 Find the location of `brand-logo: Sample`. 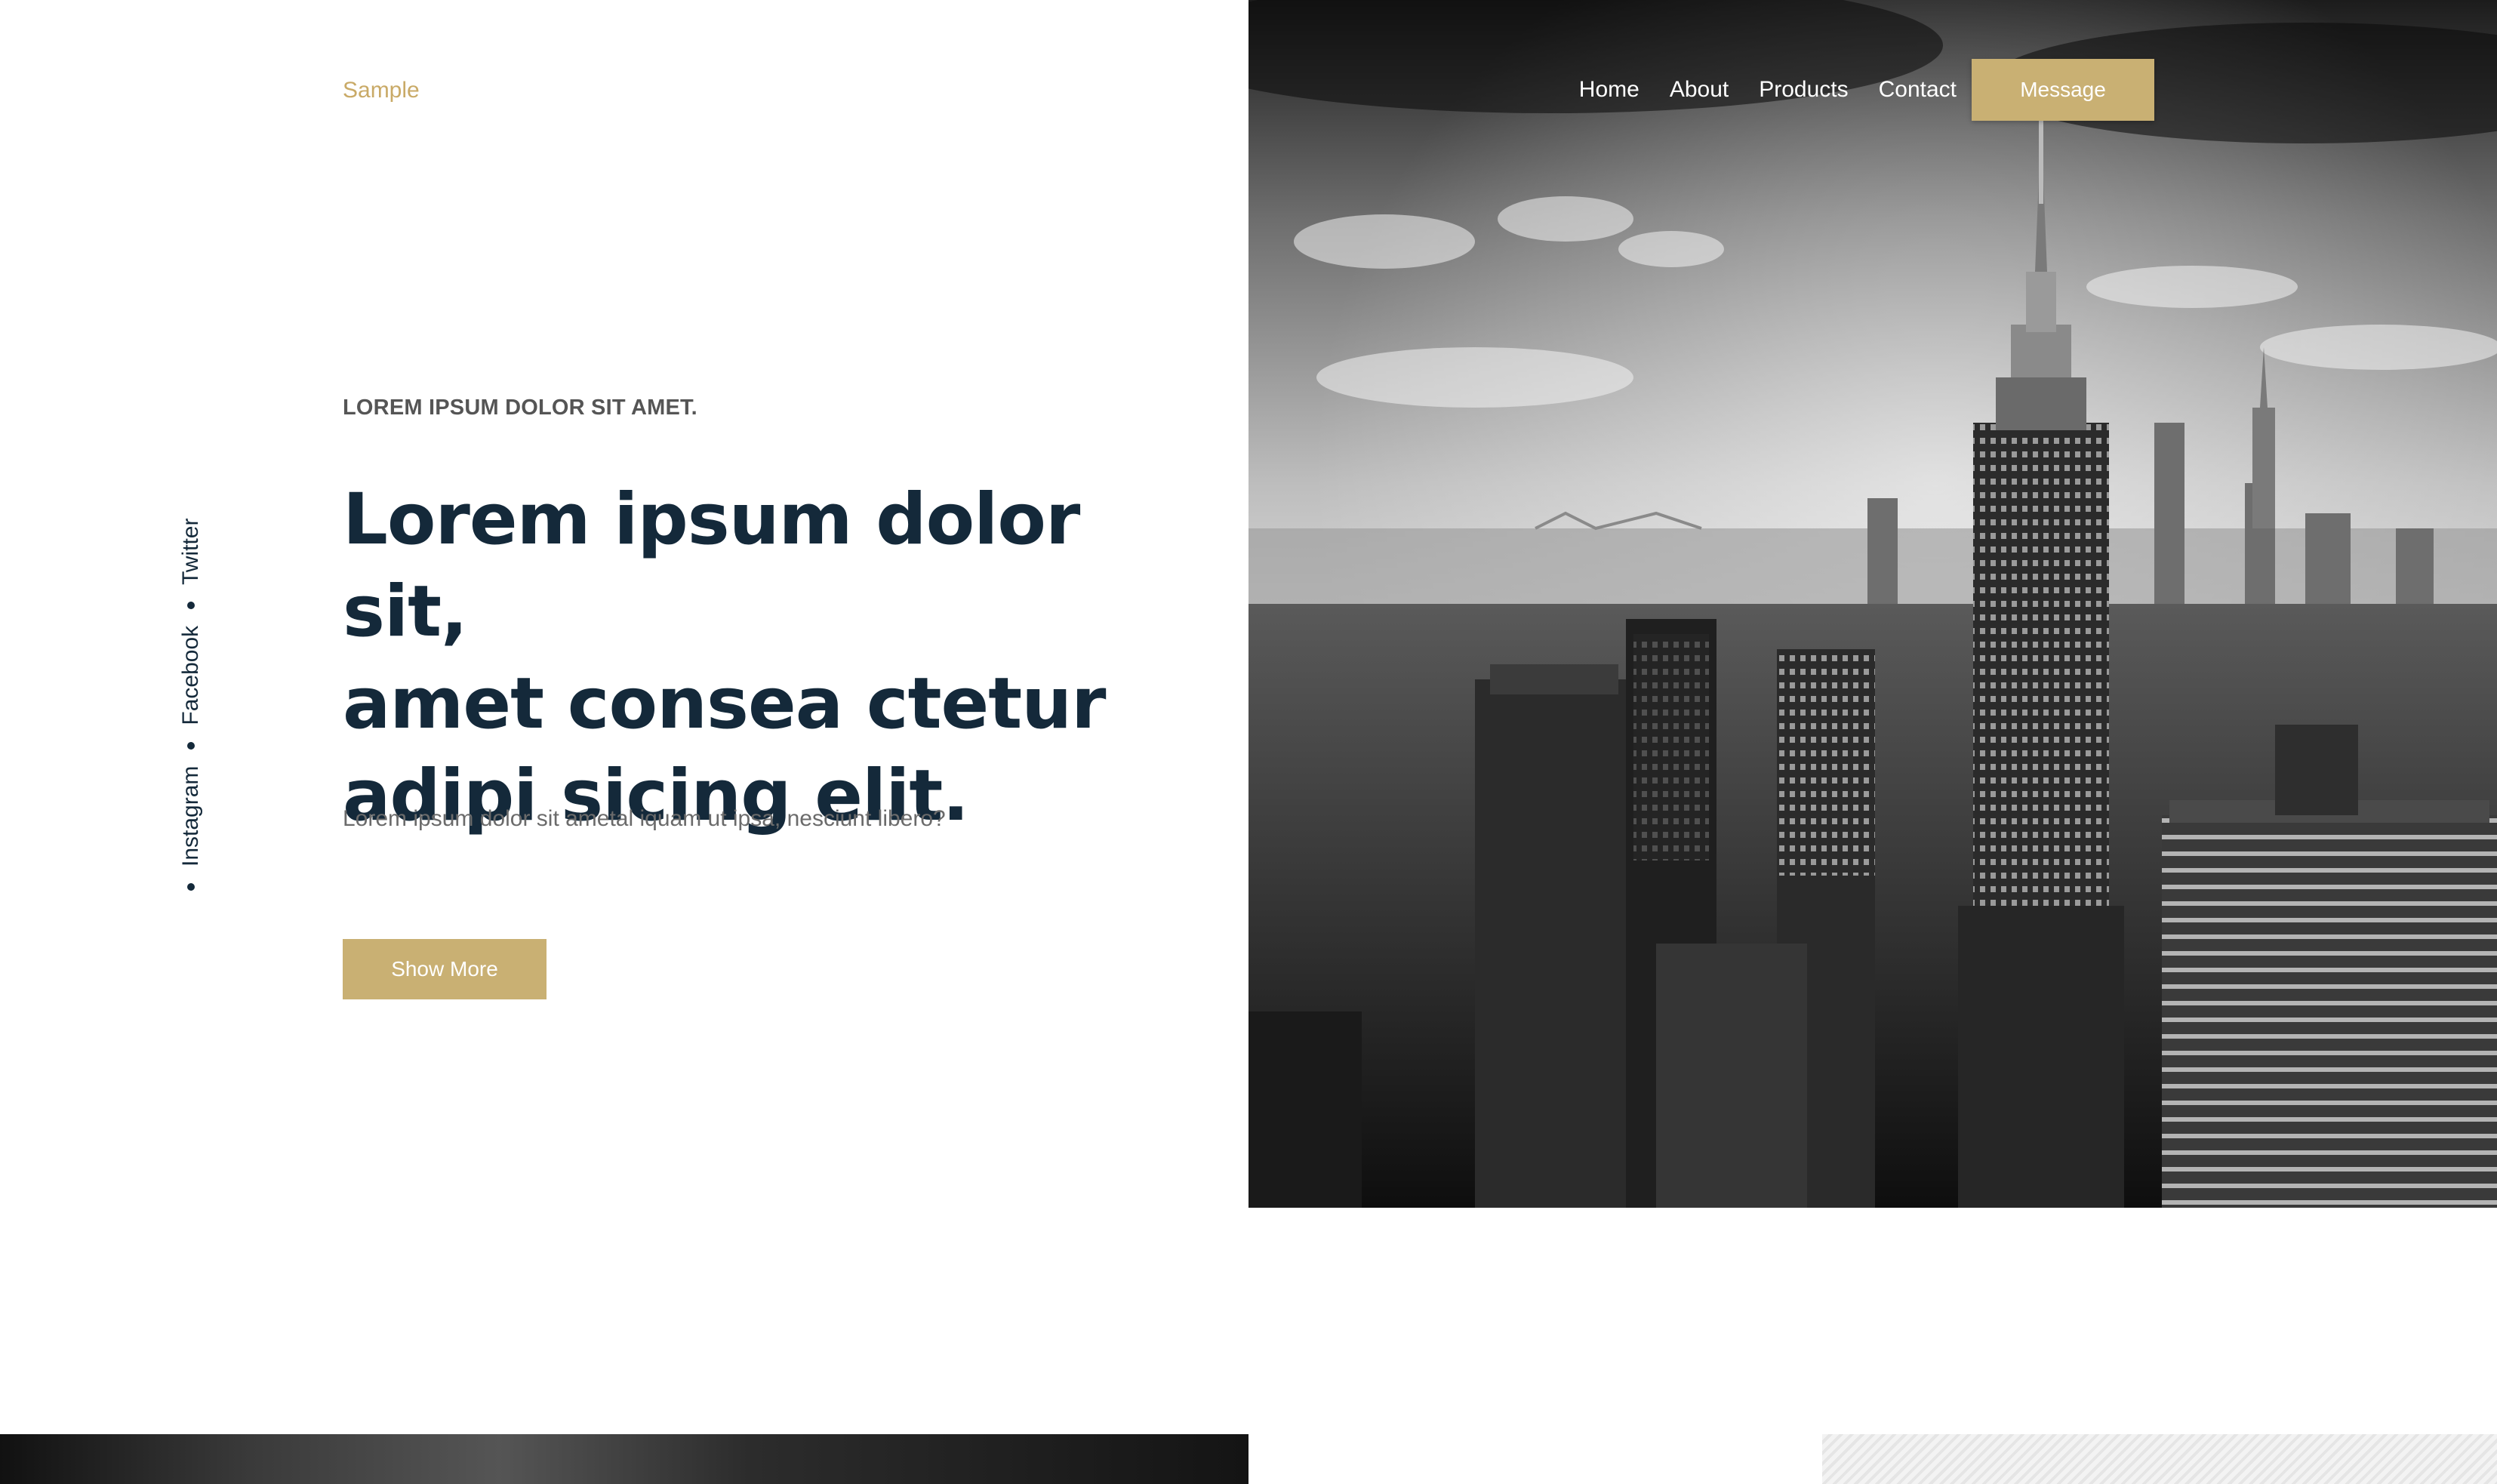

brand-logo: Sample is located at coordinates (382, 90).